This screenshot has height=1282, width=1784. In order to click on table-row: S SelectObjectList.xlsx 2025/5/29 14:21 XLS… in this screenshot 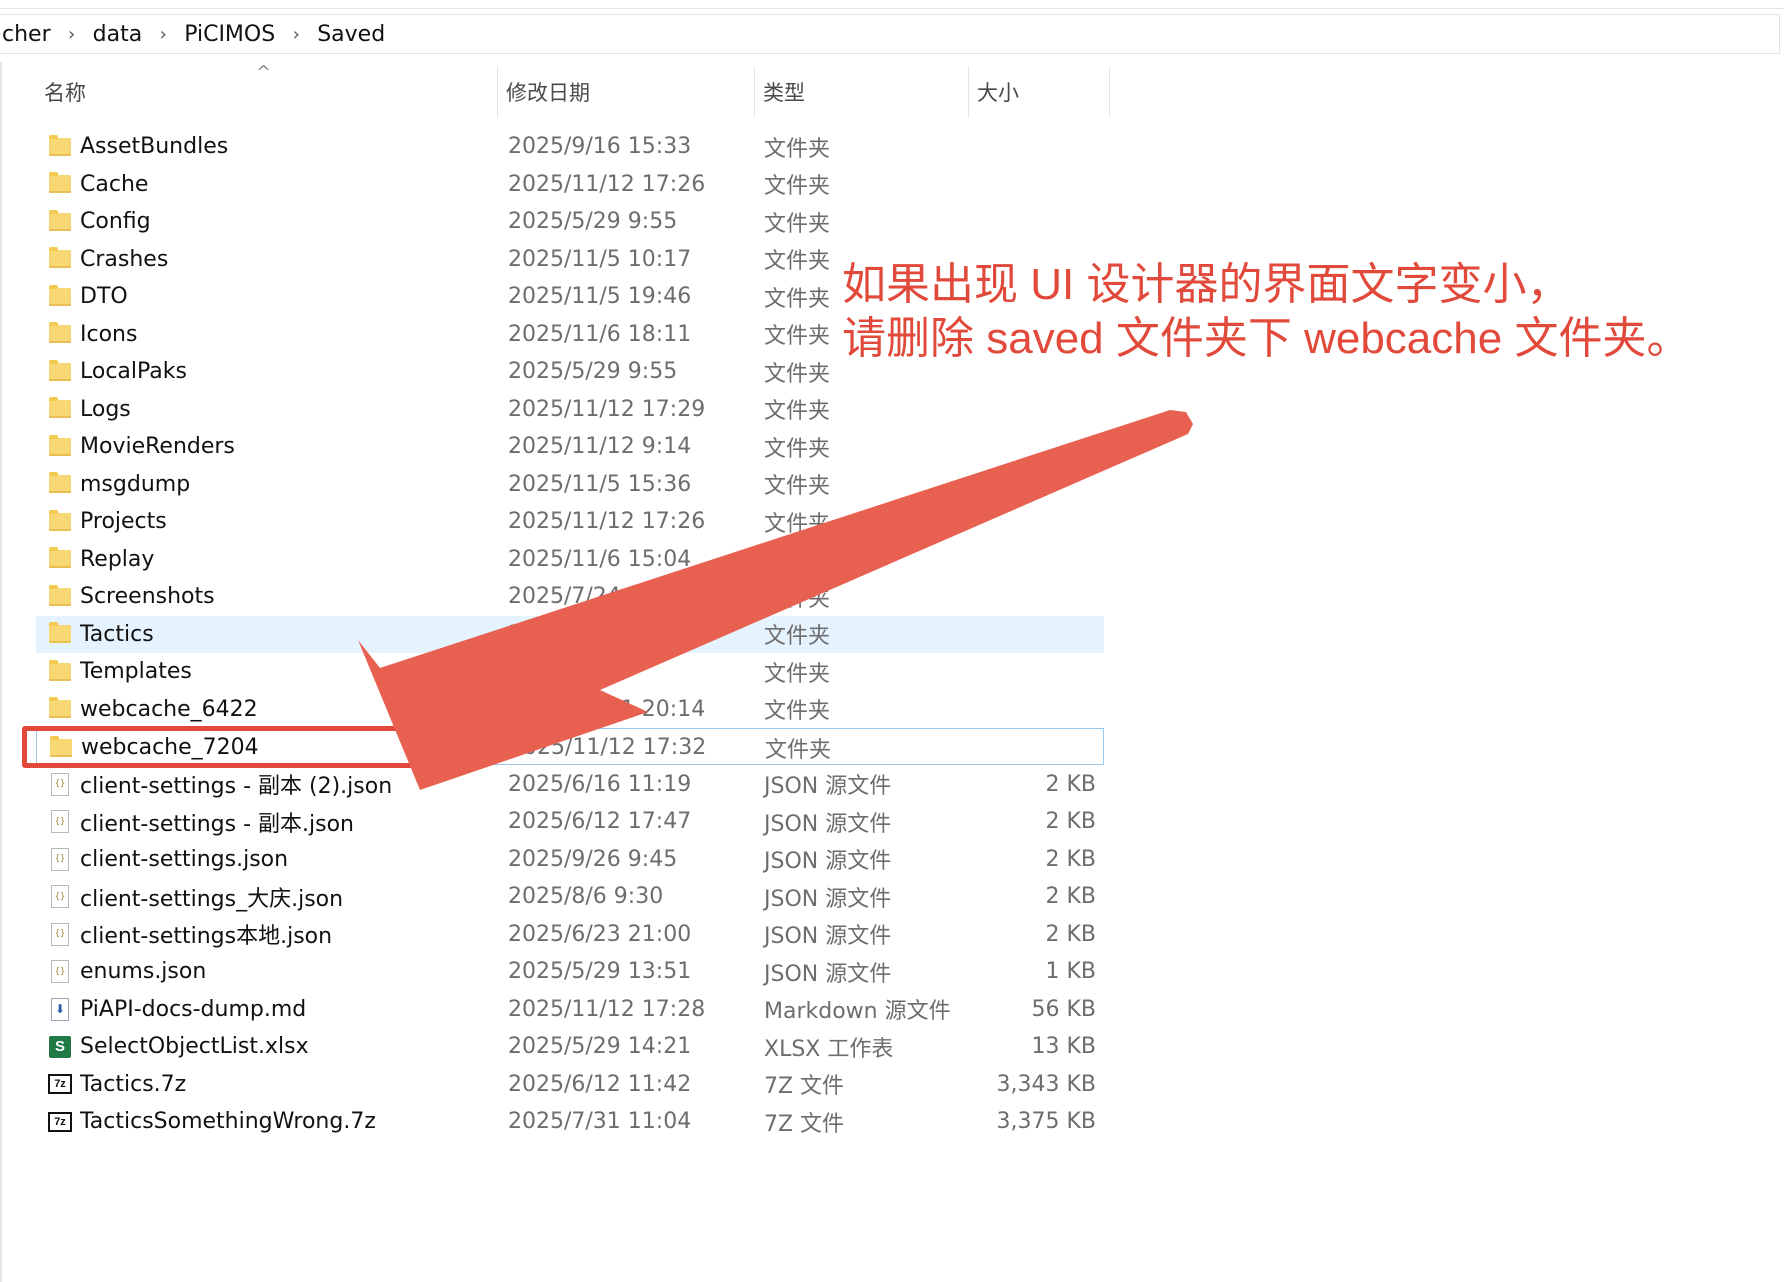, I will do `click(570, 1046)`.